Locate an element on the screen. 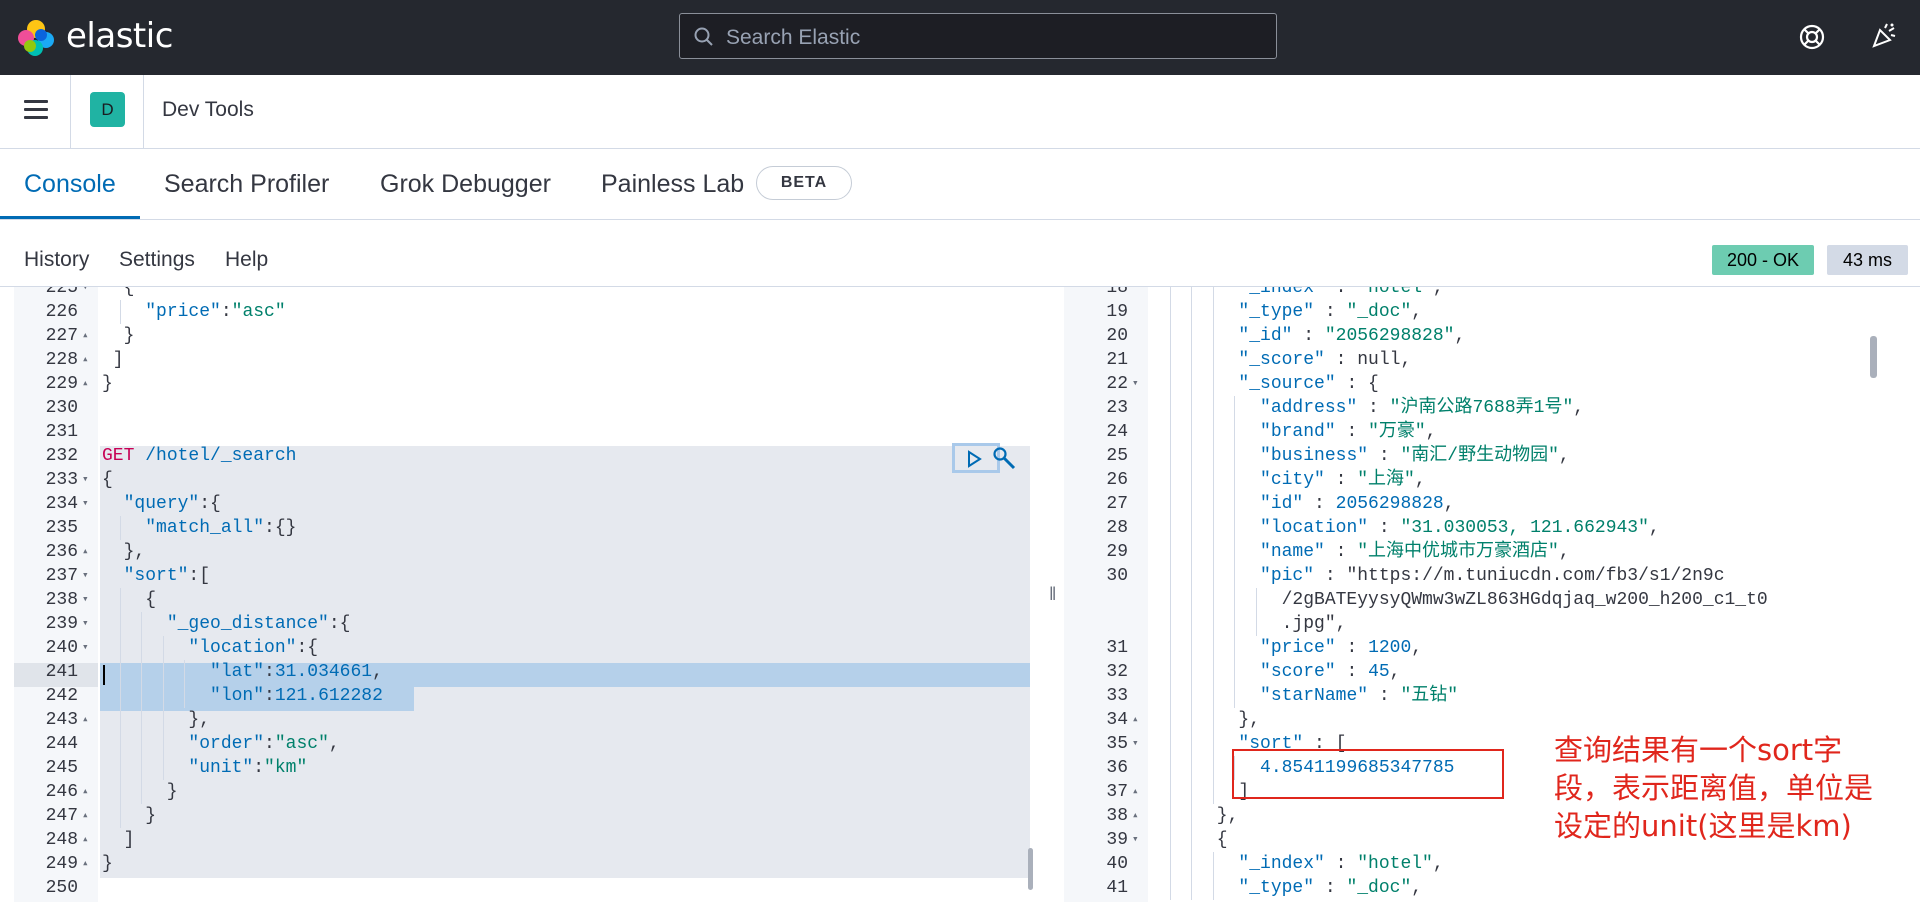 The width and height of the screenshot is (1920, 914). code-text: "city" : "上海", is located at coordinates (1343, 480).